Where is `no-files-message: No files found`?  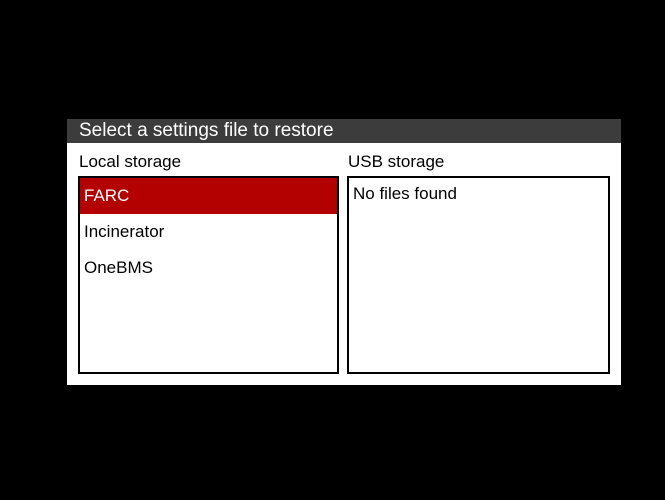
no-files-message: No files found is located at coordinates (405, 193).